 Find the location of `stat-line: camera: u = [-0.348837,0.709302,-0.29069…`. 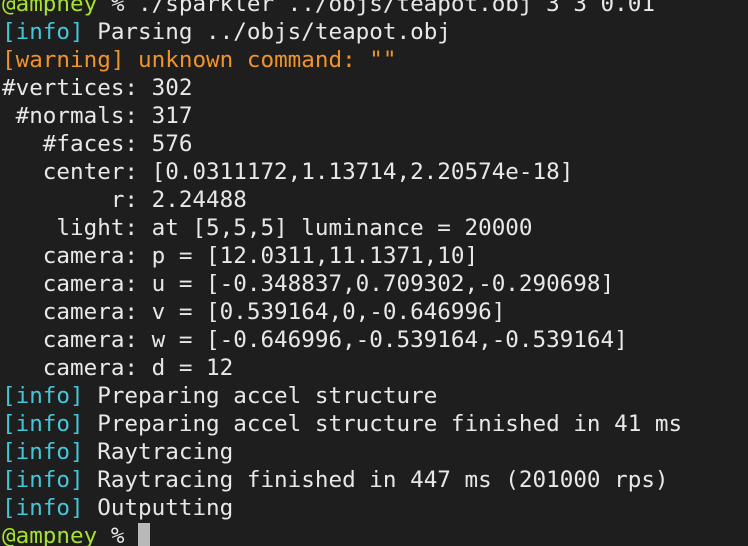

stat-line: camera: u = [-0.348837,0.709302,-0.29069… is located at coordinates (308, 284).